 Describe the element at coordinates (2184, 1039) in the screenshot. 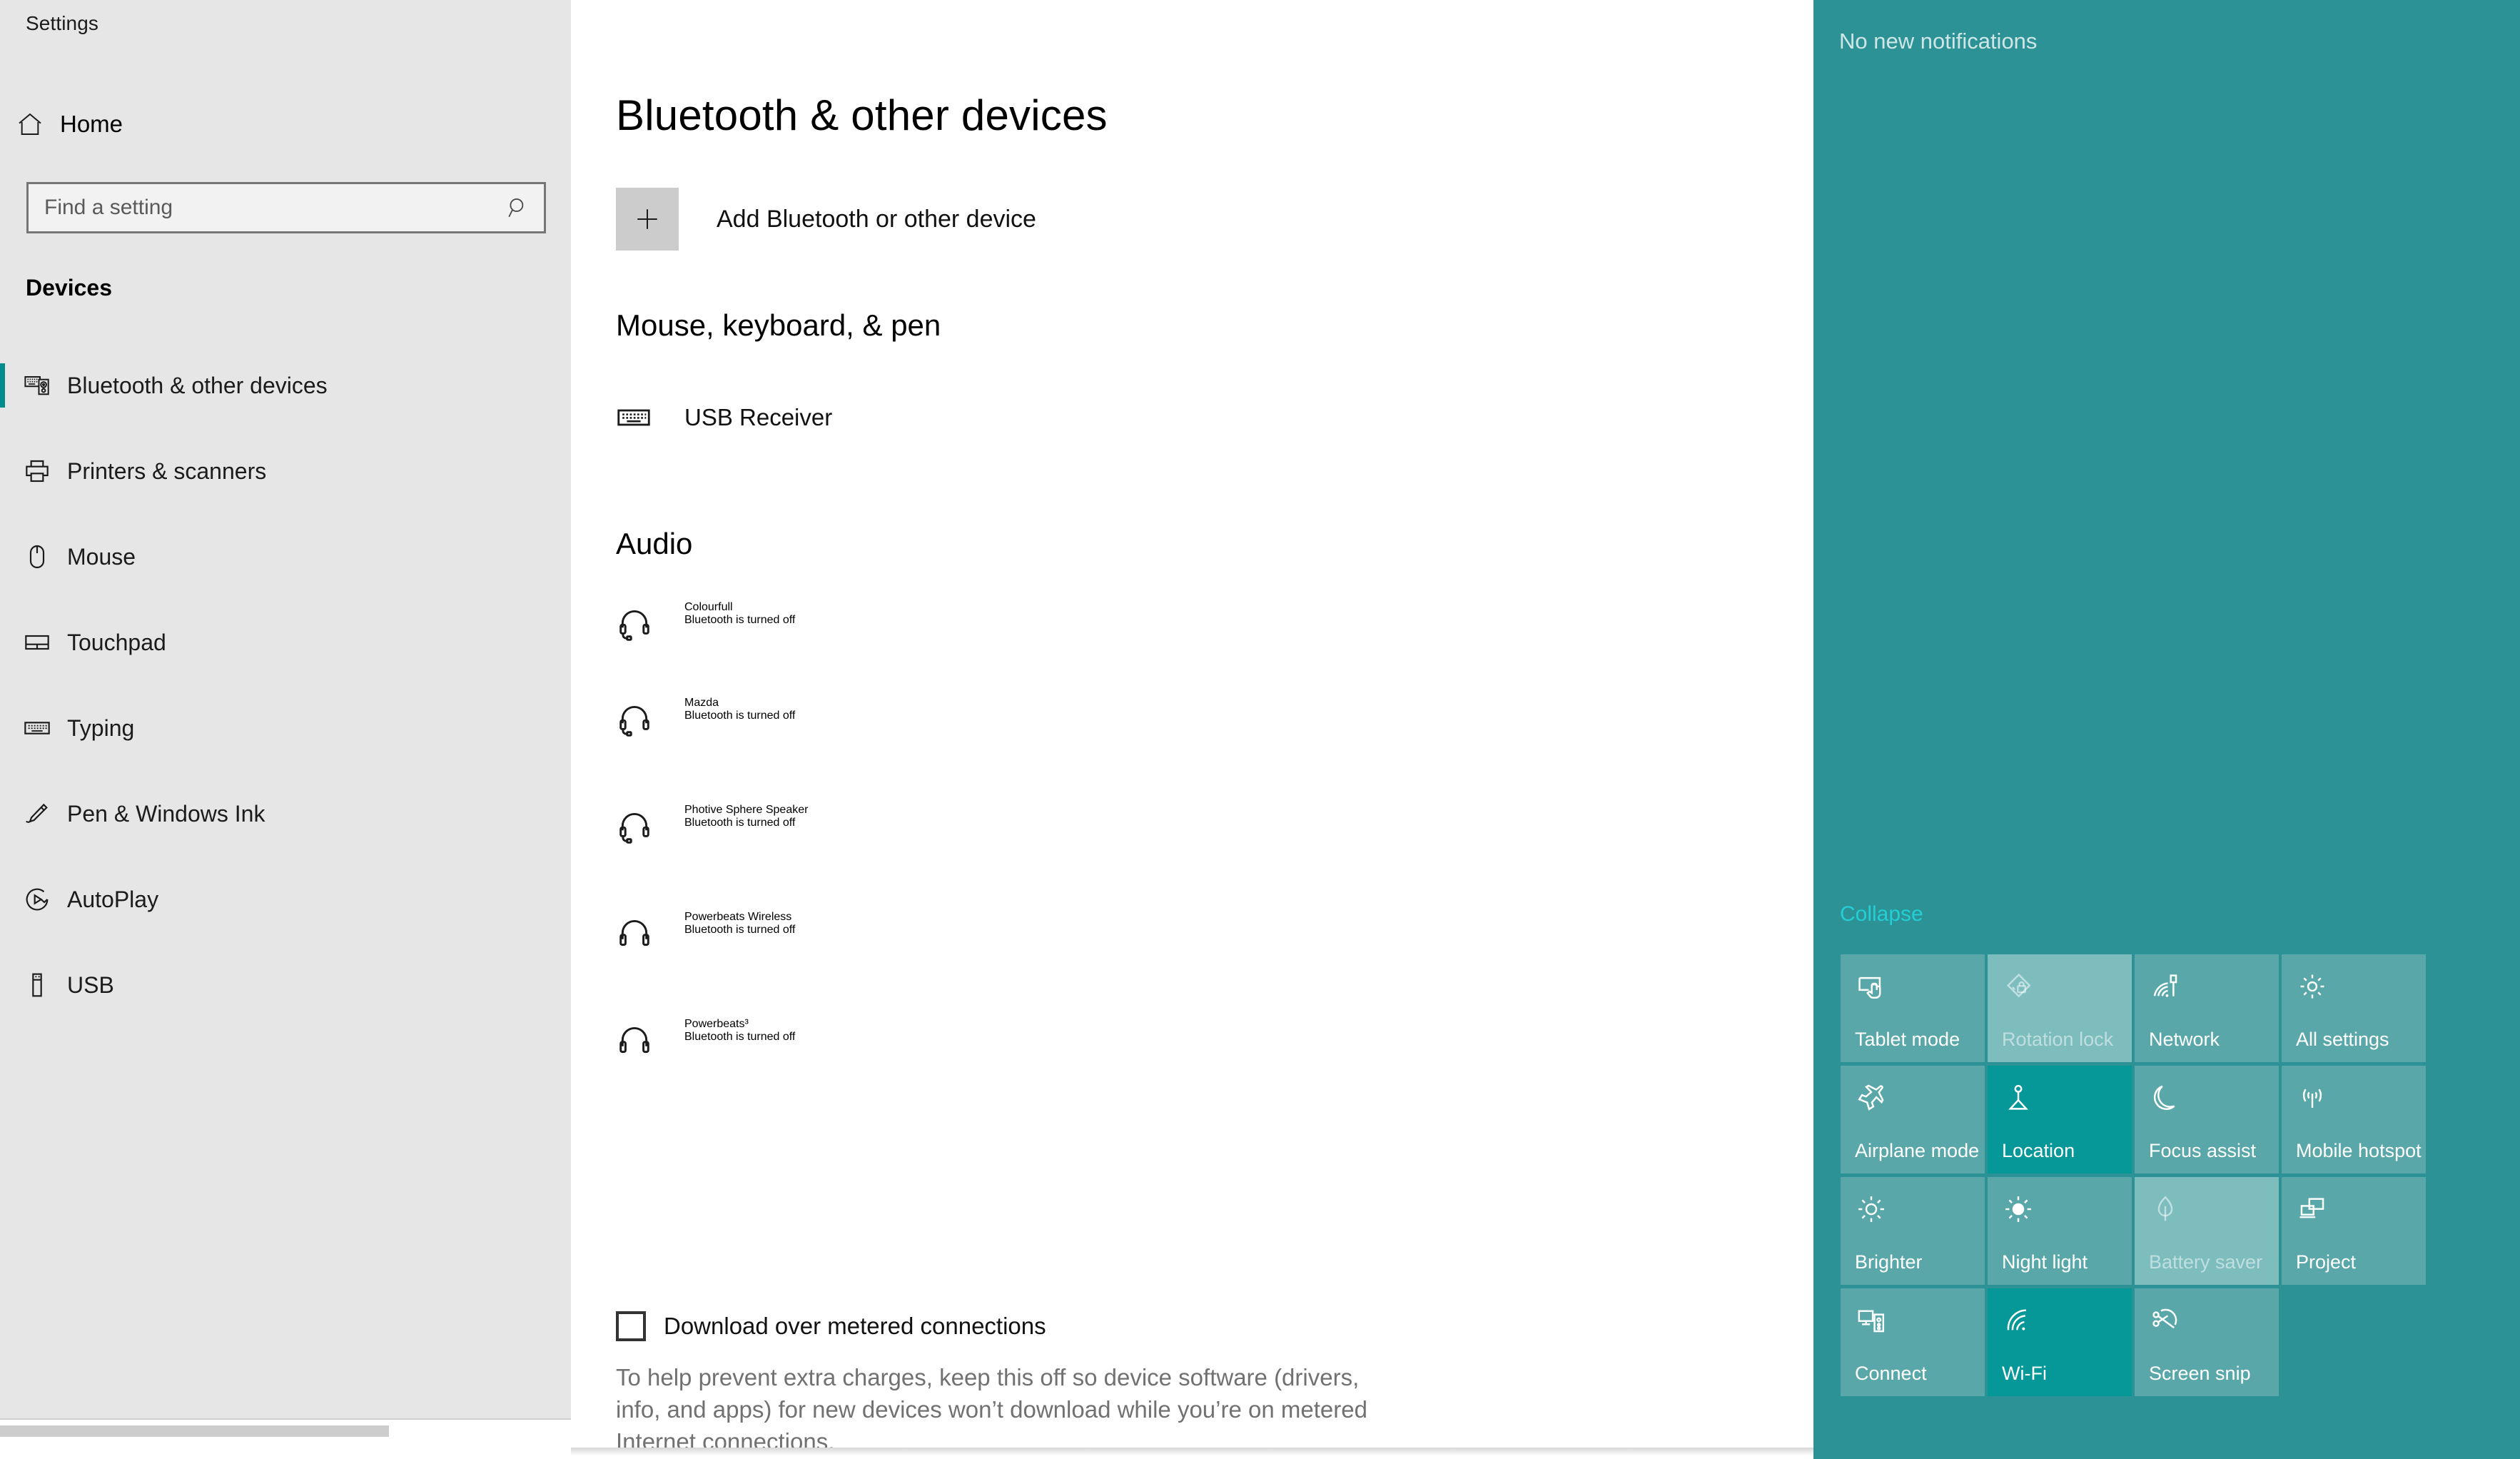

I see `tile-label: Network` at that location.